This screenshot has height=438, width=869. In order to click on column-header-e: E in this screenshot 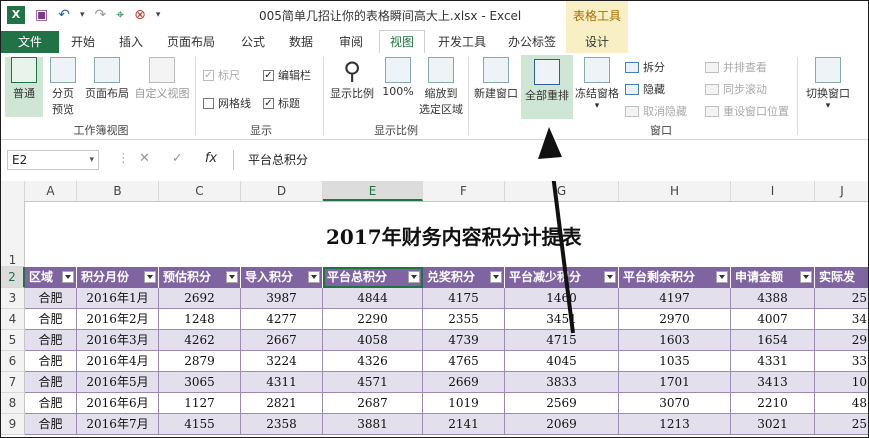, I will do `click(373, 191)`.